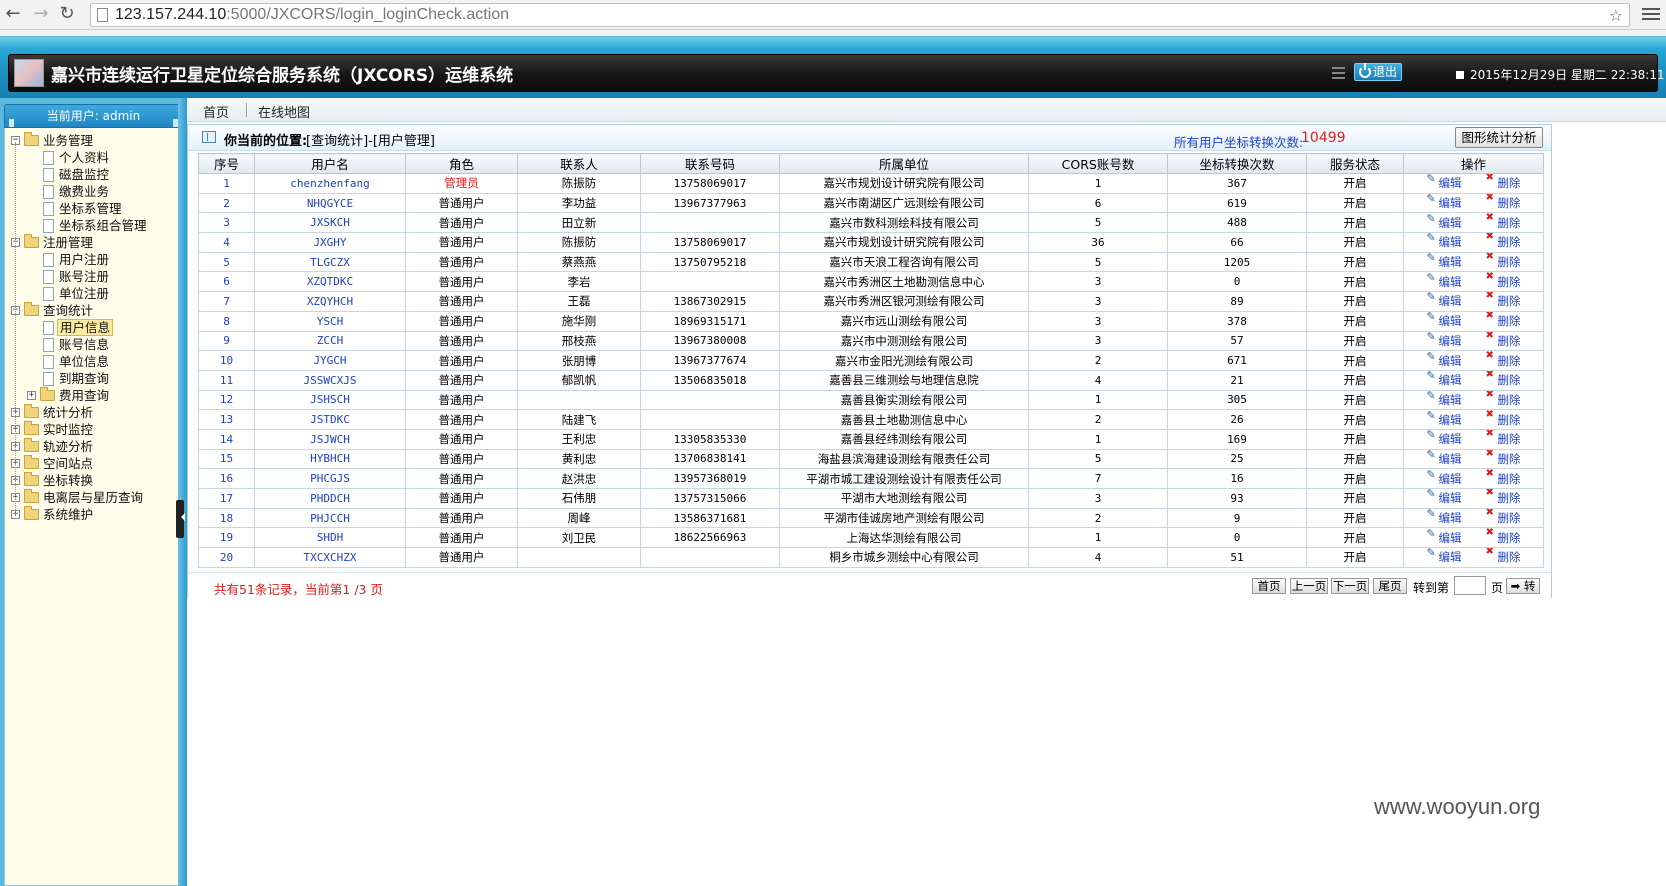 This screenshot has width=1666, height=886. I want to click on column-header: CORS账号数, so click(1098, 163).